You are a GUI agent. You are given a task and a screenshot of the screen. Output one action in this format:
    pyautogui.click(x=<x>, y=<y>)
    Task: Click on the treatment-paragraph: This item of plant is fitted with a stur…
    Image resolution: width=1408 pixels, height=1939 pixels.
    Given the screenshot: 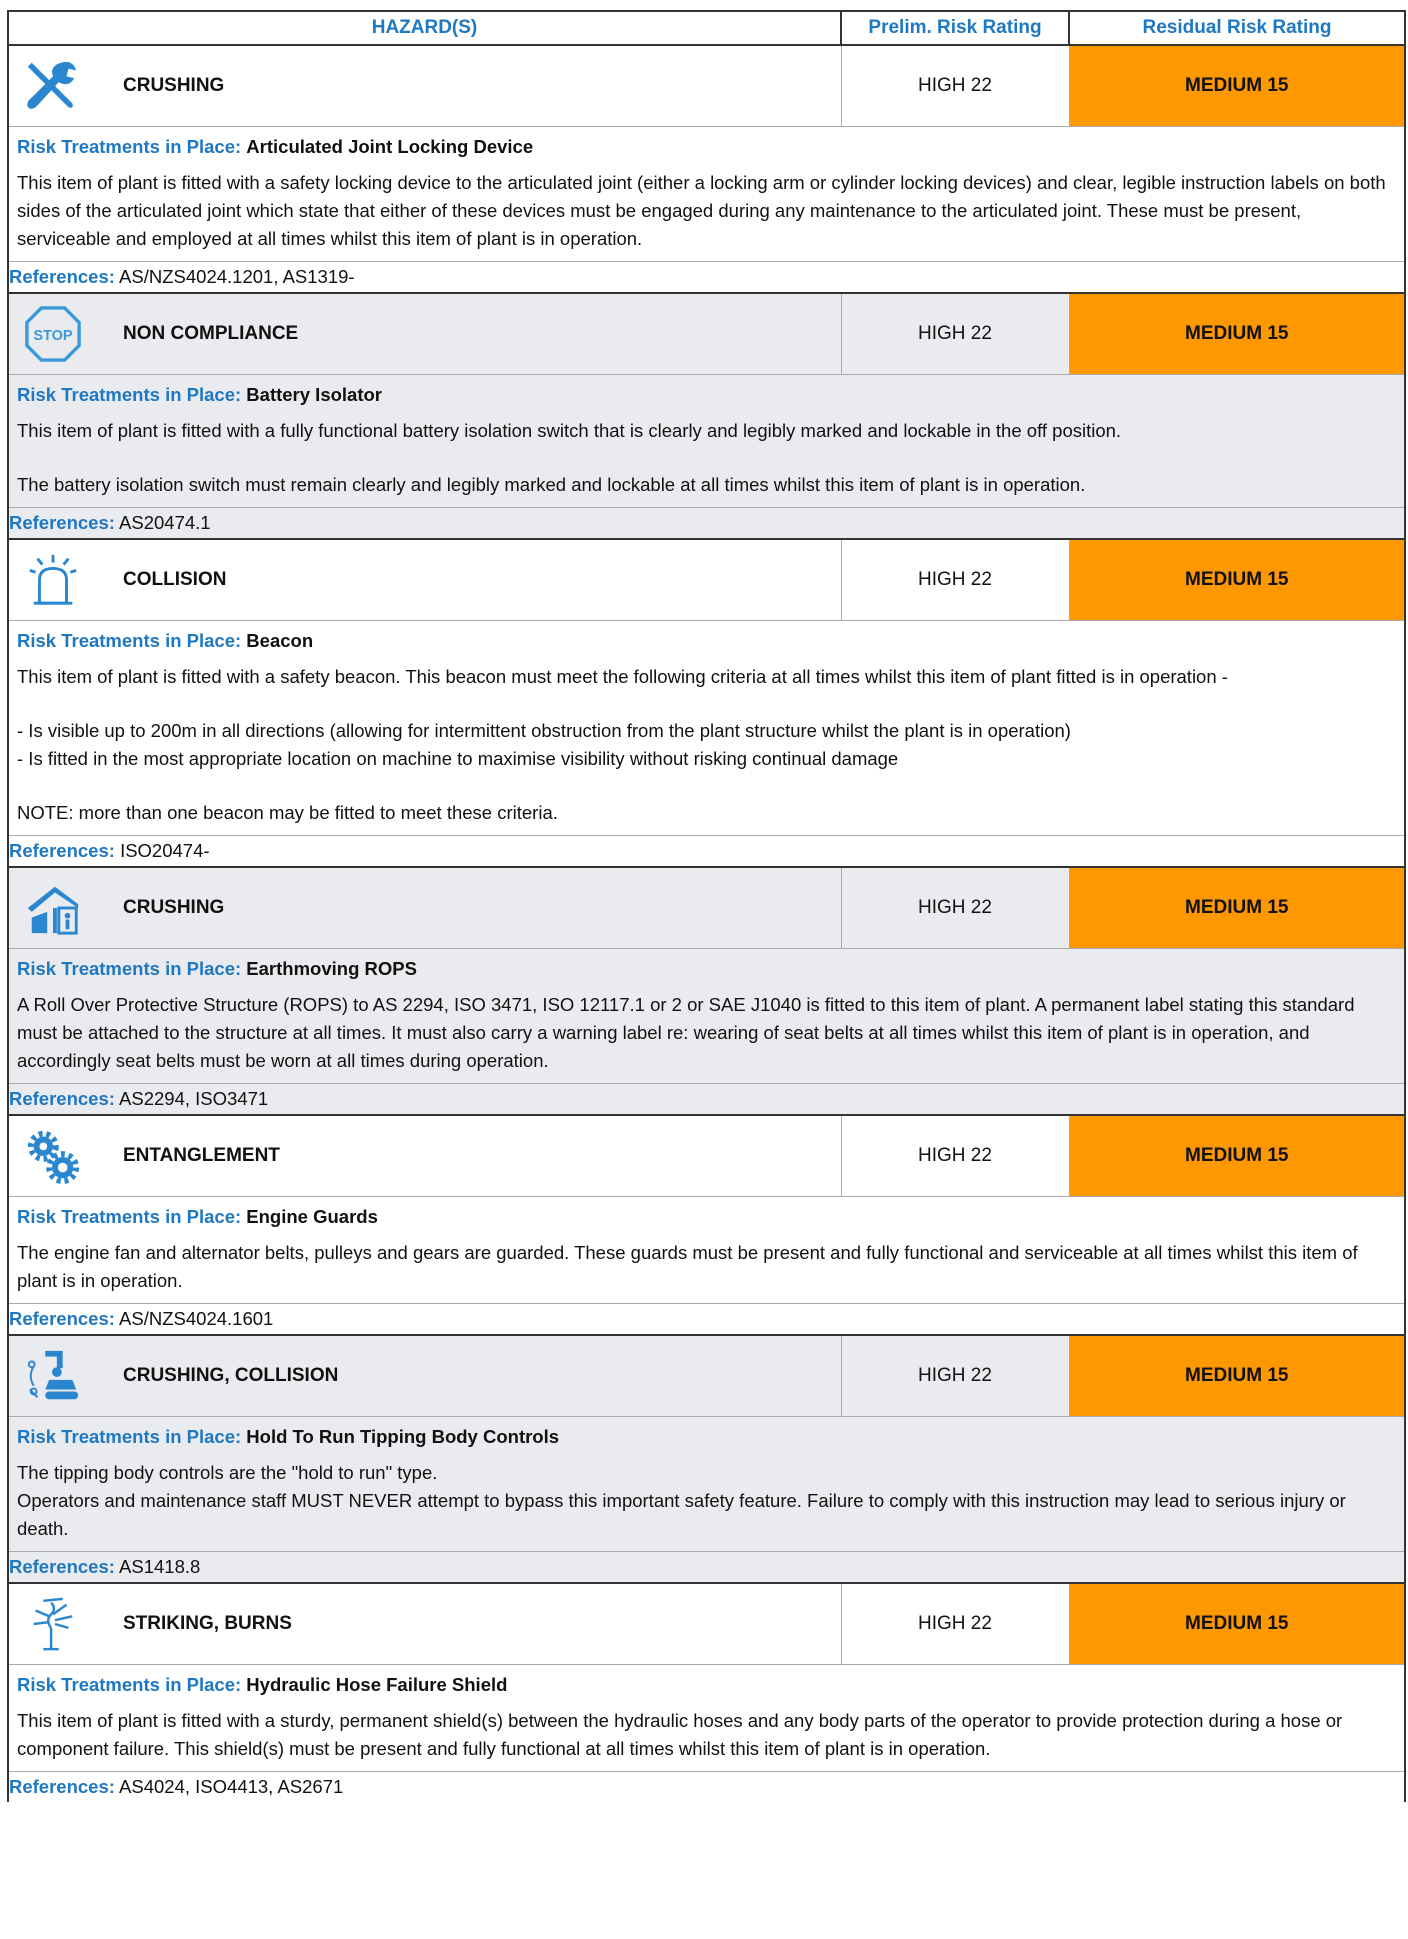 What is the action you would take?
    pyautogui.click(x=680, y=1734)
    